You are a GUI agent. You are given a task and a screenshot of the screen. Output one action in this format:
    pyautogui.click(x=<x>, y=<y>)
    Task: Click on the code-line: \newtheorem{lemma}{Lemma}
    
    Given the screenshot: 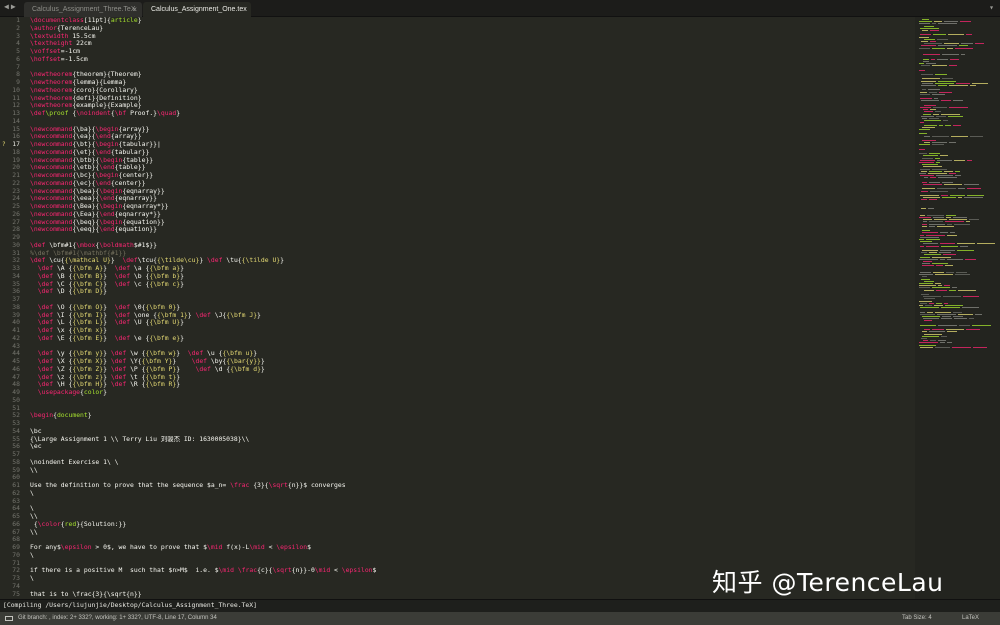 What is the action you would take?
    pyautogui.click(x=470, y=83)
    